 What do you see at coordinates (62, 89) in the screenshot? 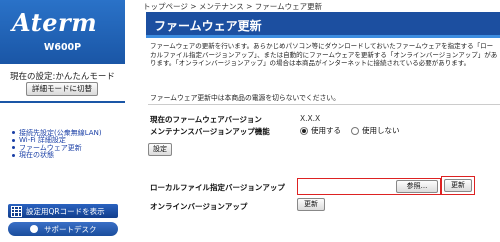
I see `detail-mode-button: 詳細モードに切替` at bounding box center [62, 89].